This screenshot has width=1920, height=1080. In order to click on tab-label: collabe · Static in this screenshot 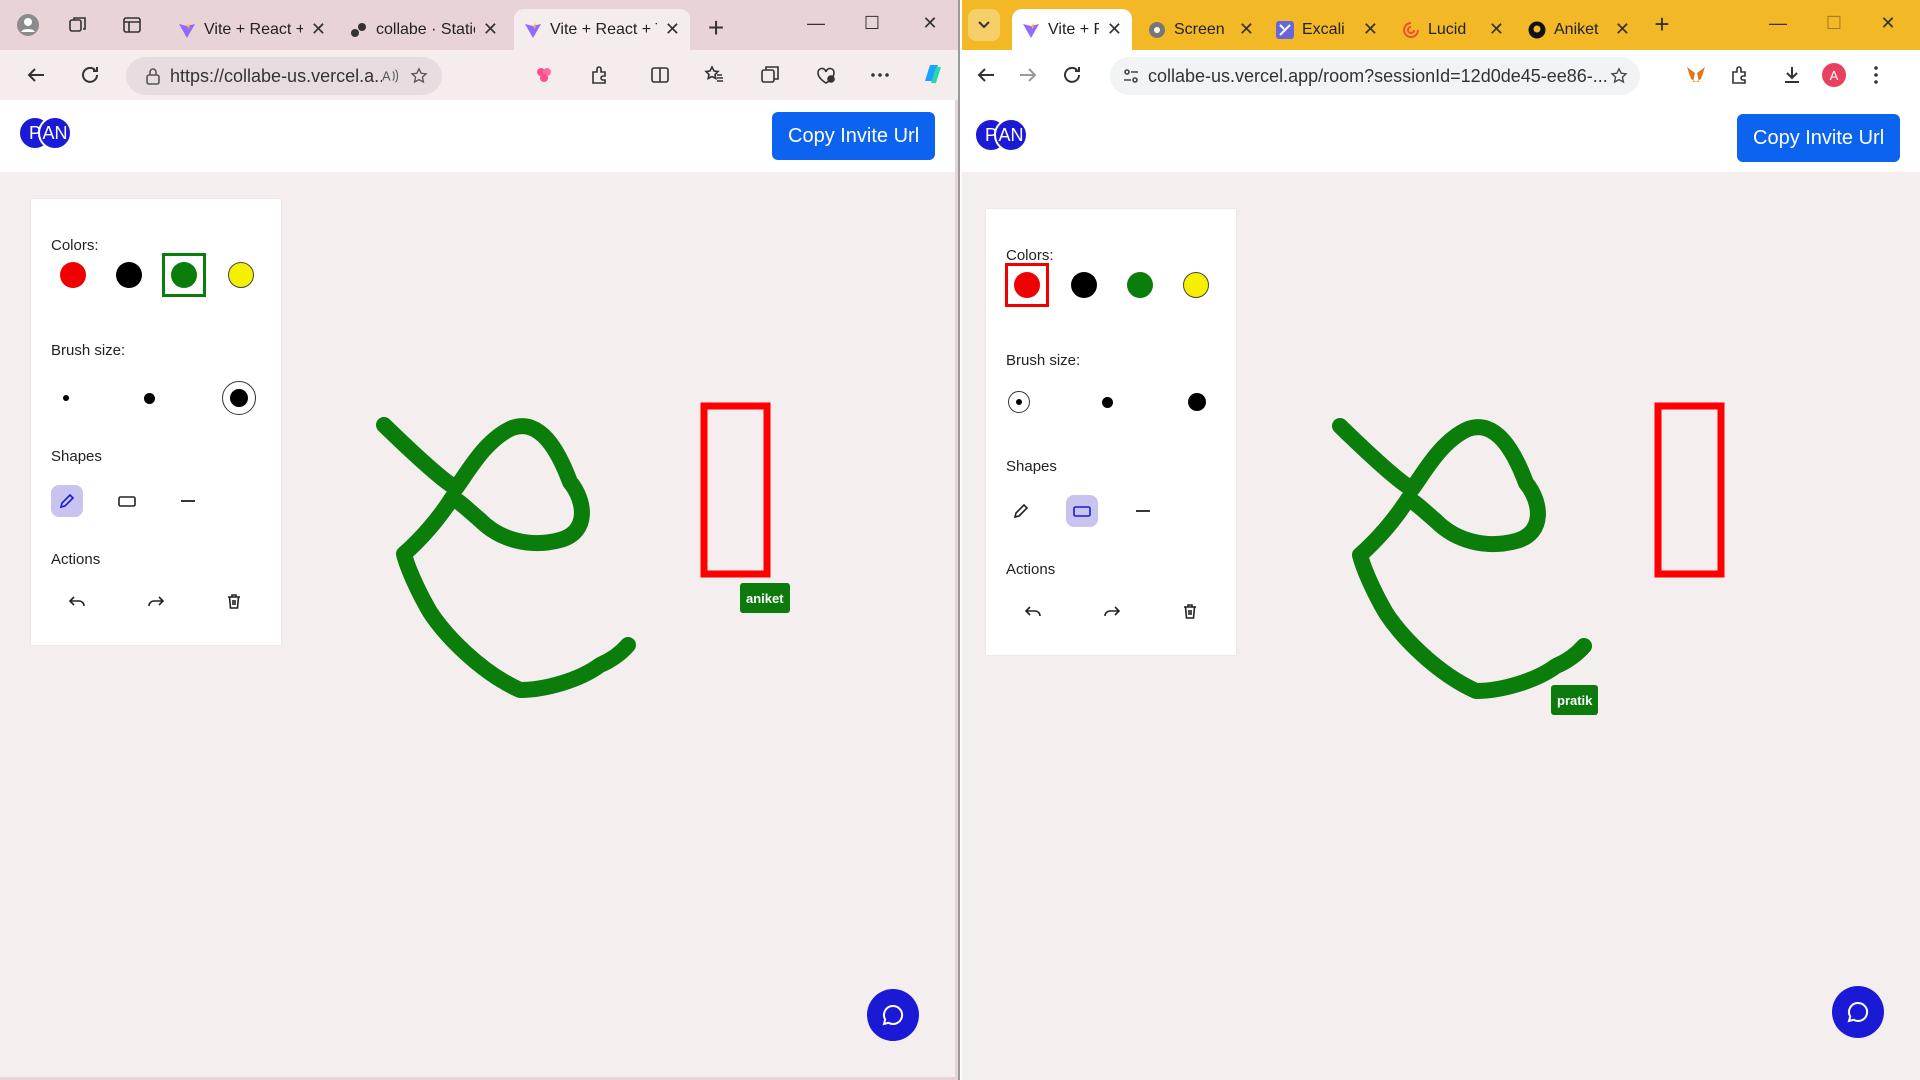, I will do `click(425, 29)`.